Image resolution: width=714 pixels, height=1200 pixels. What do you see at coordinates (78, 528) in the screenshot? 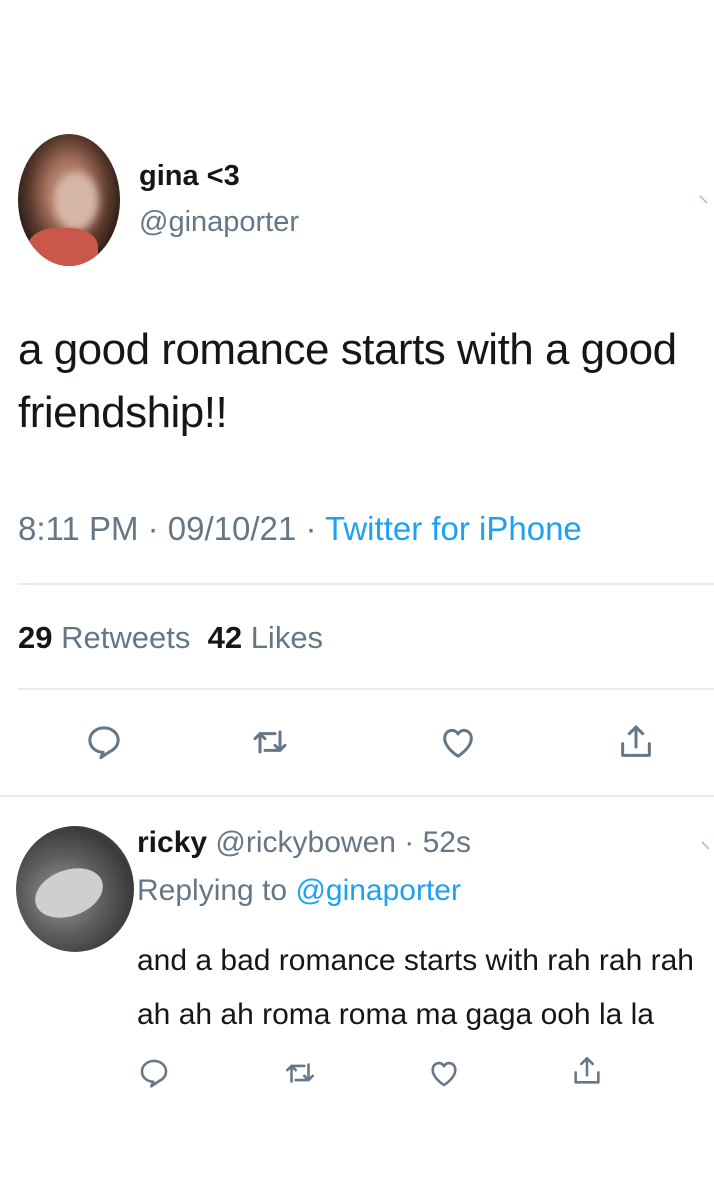
I see `tweet-time: 8:11 PM` at bounding box center [78, 528].